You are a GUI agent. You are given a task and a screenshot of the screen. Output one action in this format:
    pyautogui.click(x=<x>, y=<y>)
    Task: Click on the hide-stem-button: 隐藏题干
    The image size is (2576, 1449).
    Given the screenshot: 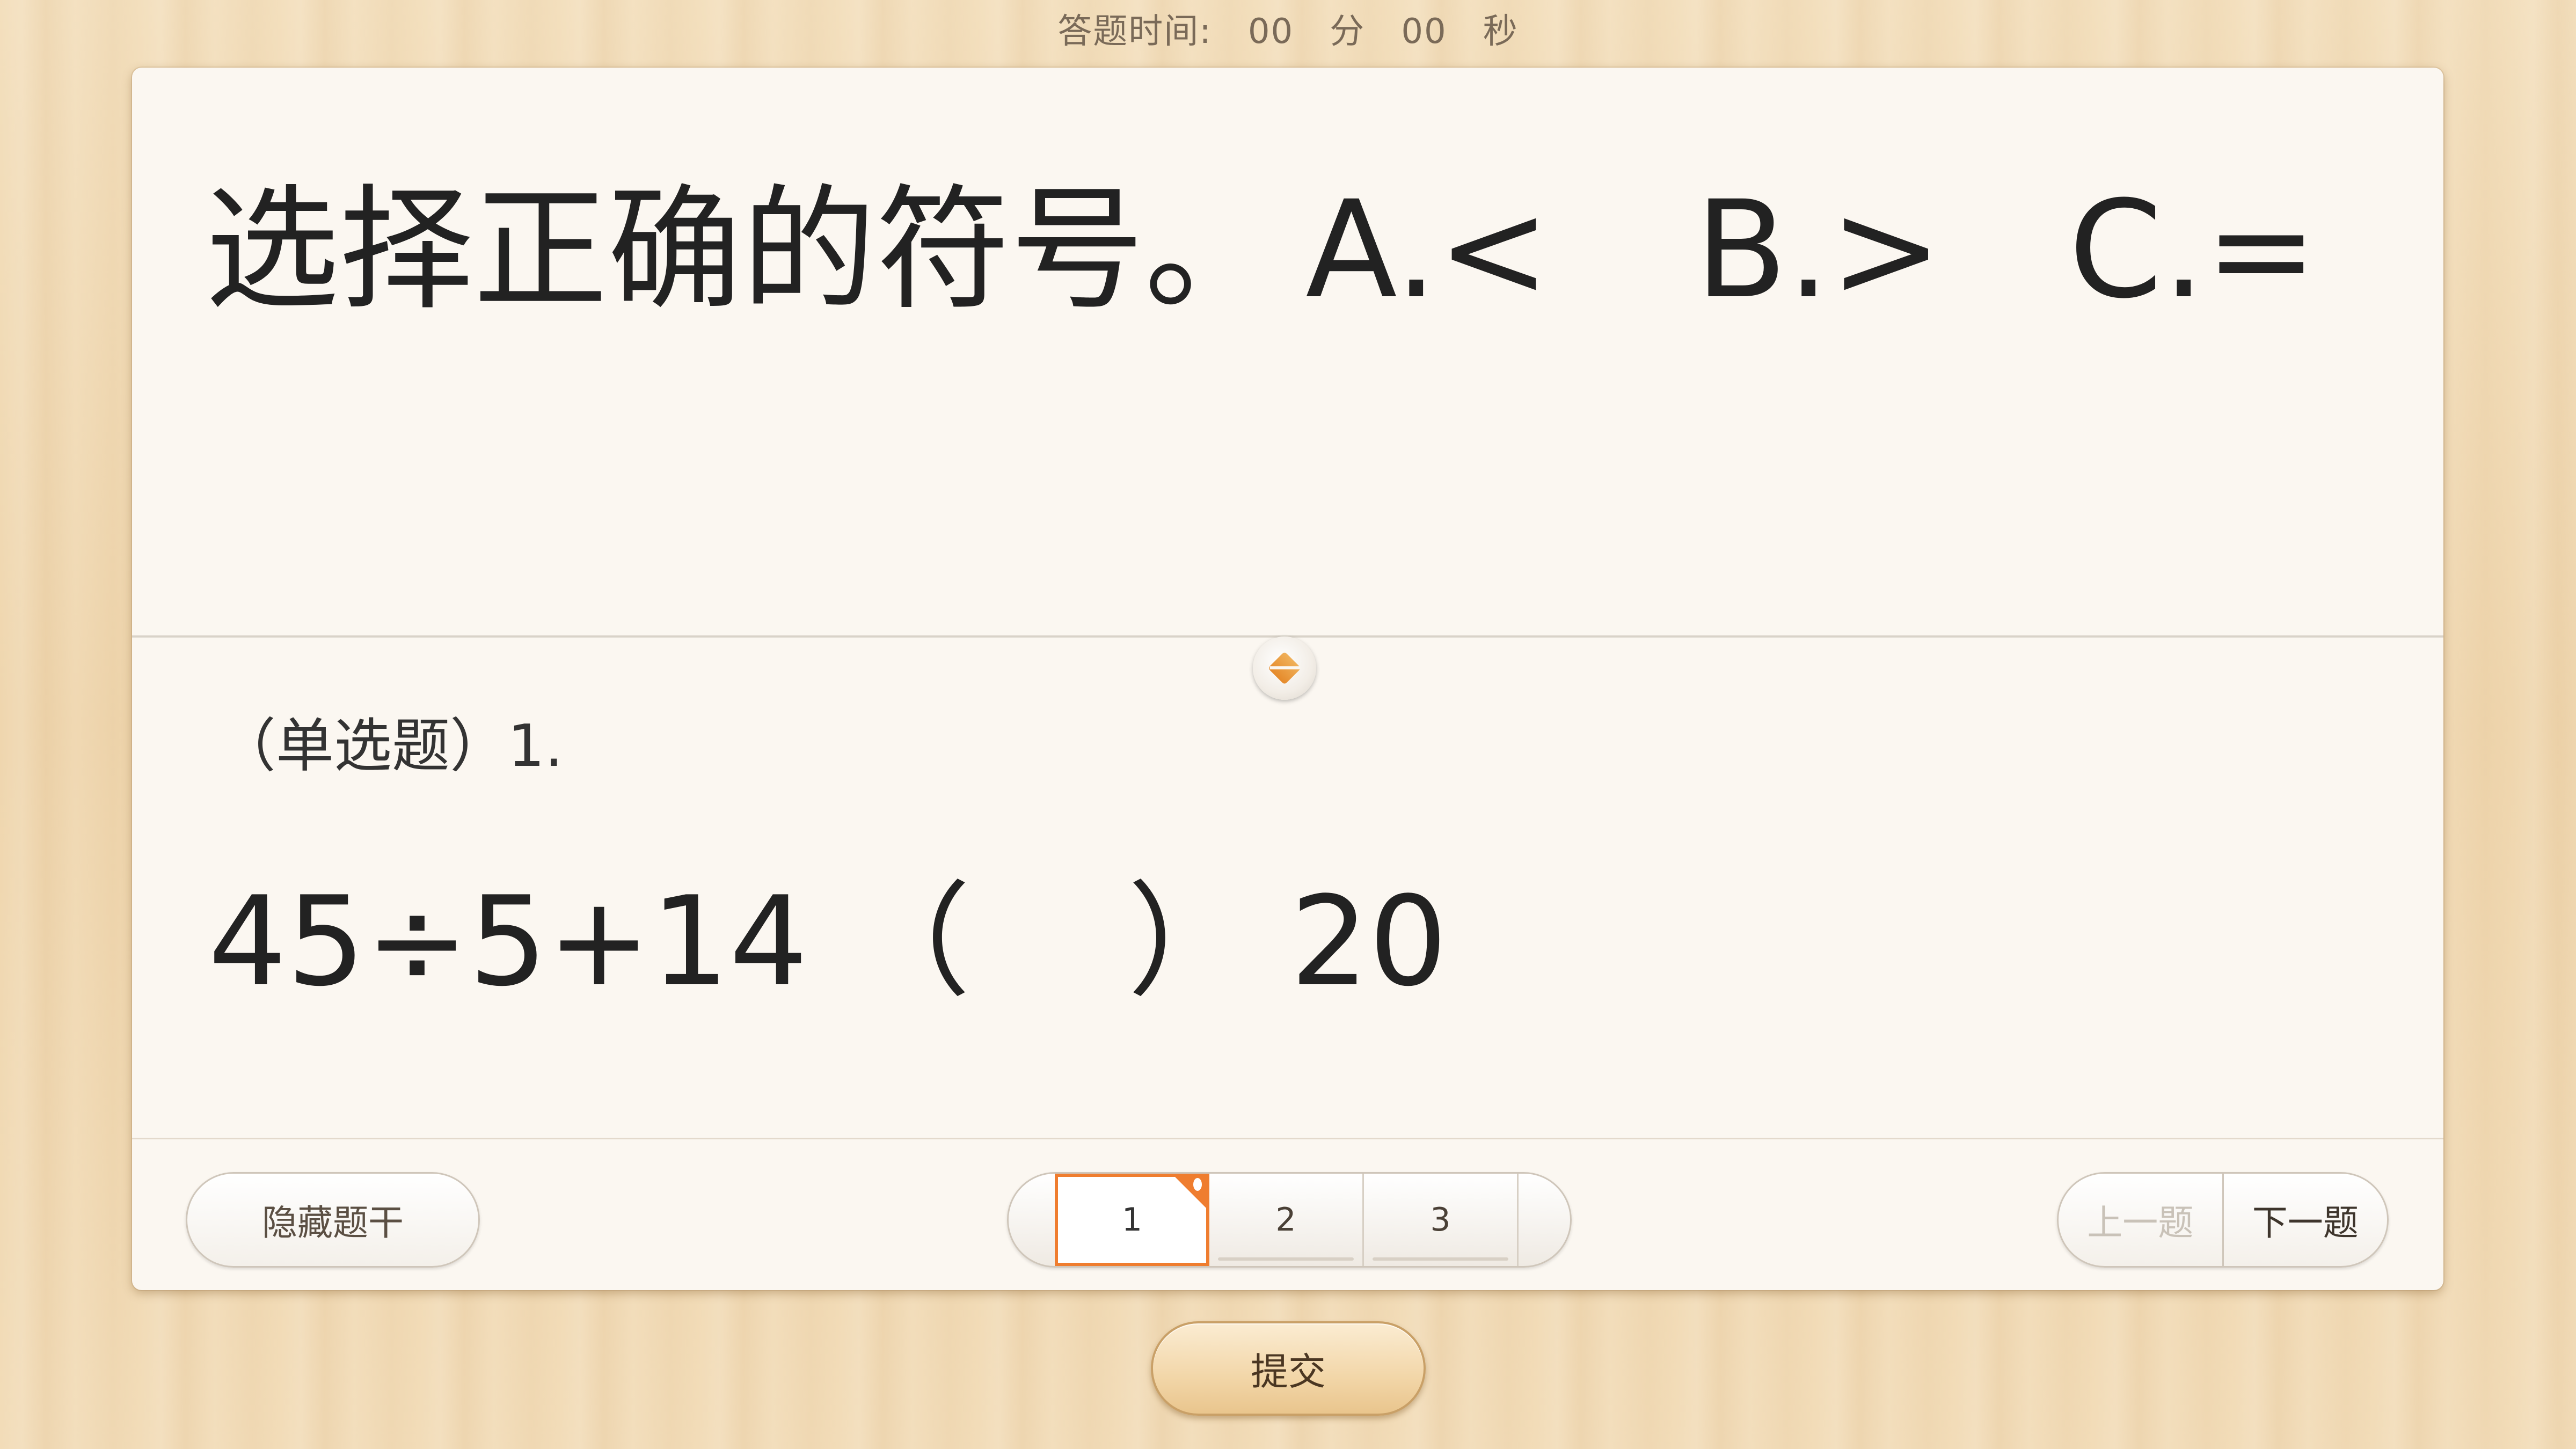 What is the action you would take?
    pyautogui.click(x=333, y=1220)
    